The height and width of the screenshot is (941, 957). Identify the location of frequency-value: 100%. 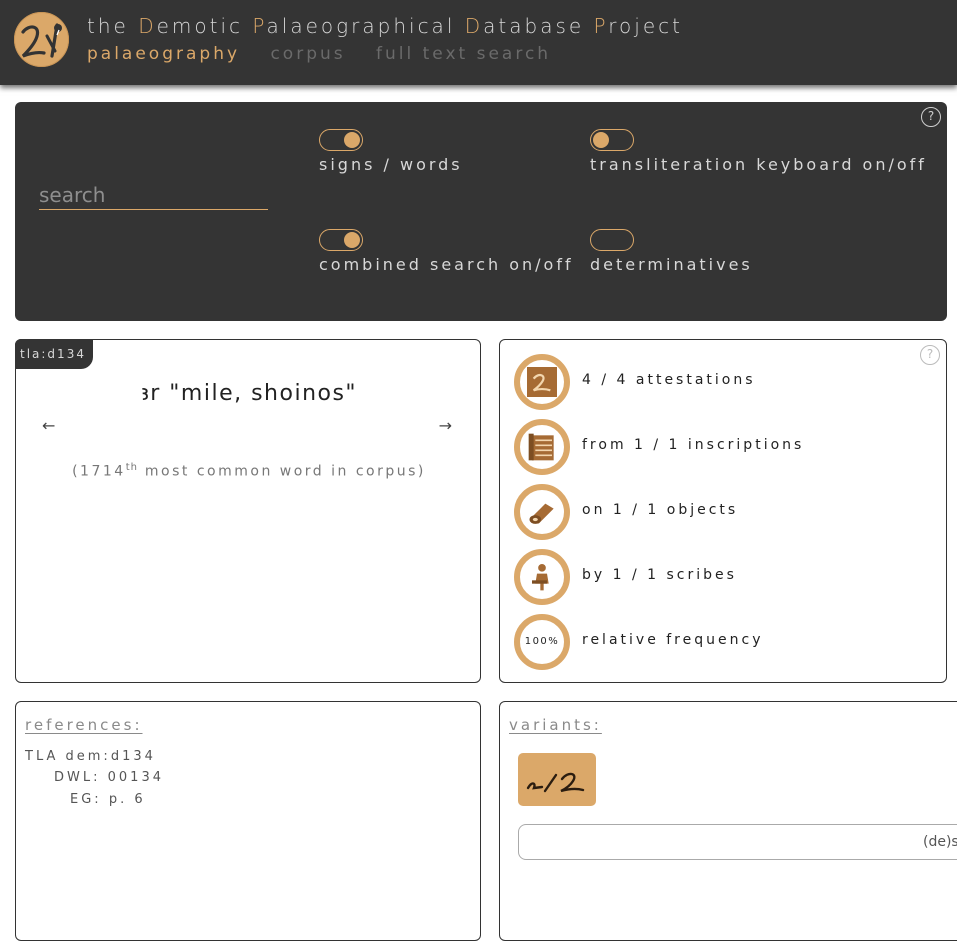
(542, 641).